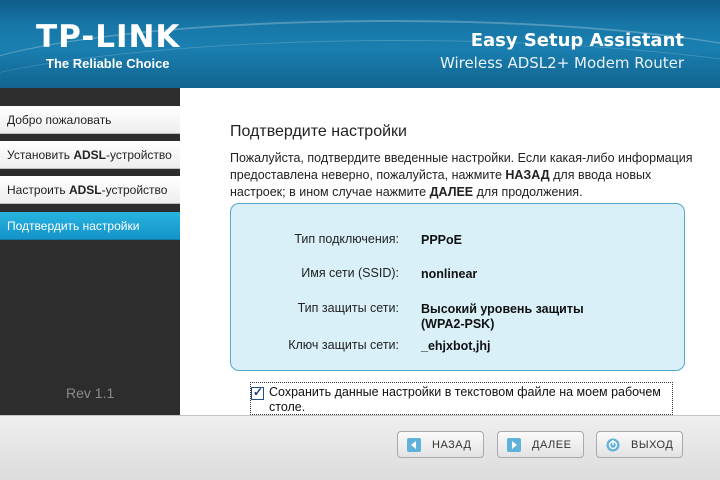 This screenshot has width=720, height=480. What do you see at coordinates (451, 192) in the screenshot?
I see `instructions-next-keyword: ДАЛЕЕ` at bounding box center [451, 192].